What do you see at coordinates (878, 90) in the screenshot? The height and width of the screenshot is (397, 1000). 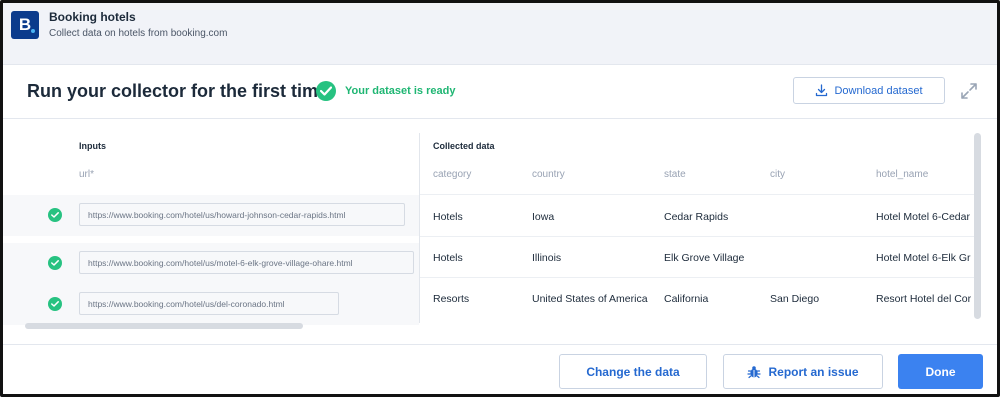 I see `download-dataset-label: Download dataset` at bounding box center [878, 90].